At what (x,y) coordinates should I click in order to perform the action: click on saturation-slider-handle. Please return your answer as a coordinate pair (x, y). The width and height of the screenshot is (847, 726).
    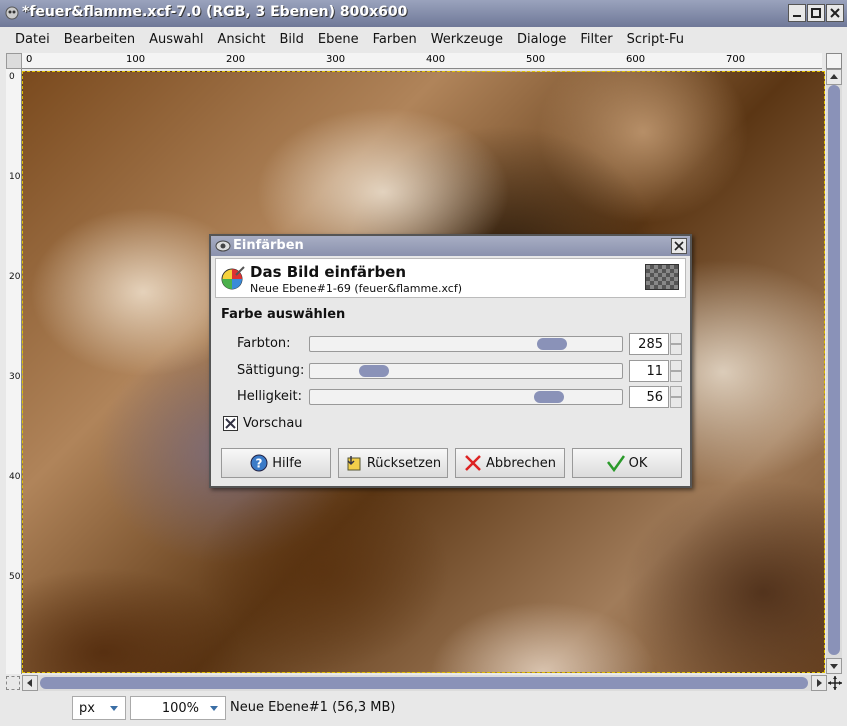
    Looking at the image, I should click on (374, 371).